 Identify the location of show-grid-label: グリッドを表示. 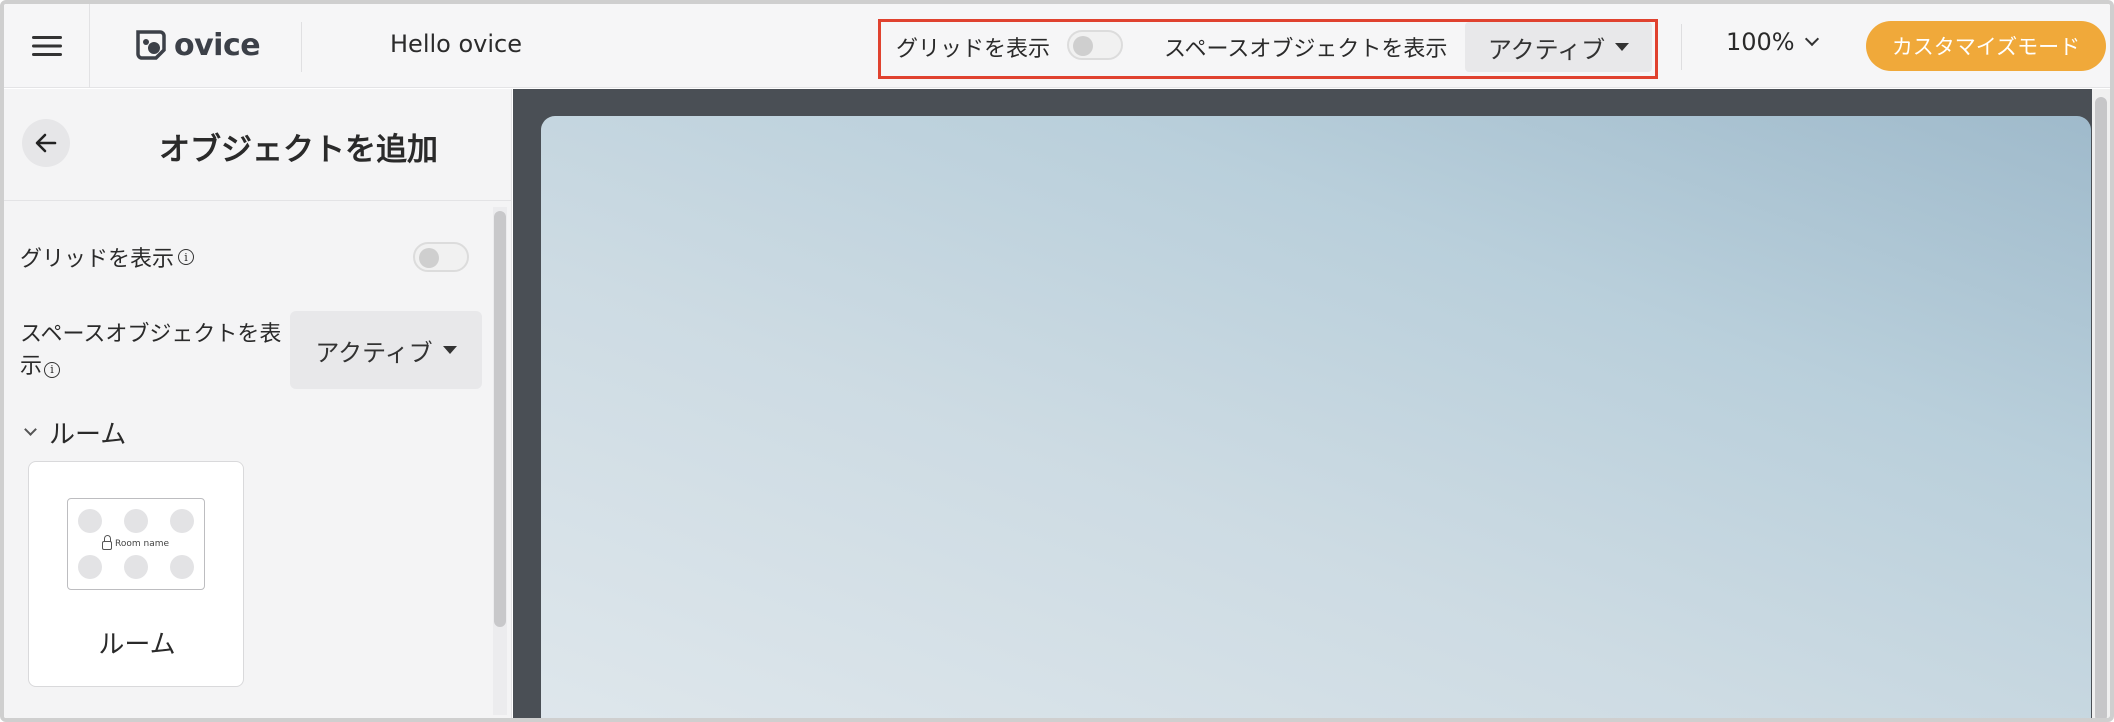
(97, 259).